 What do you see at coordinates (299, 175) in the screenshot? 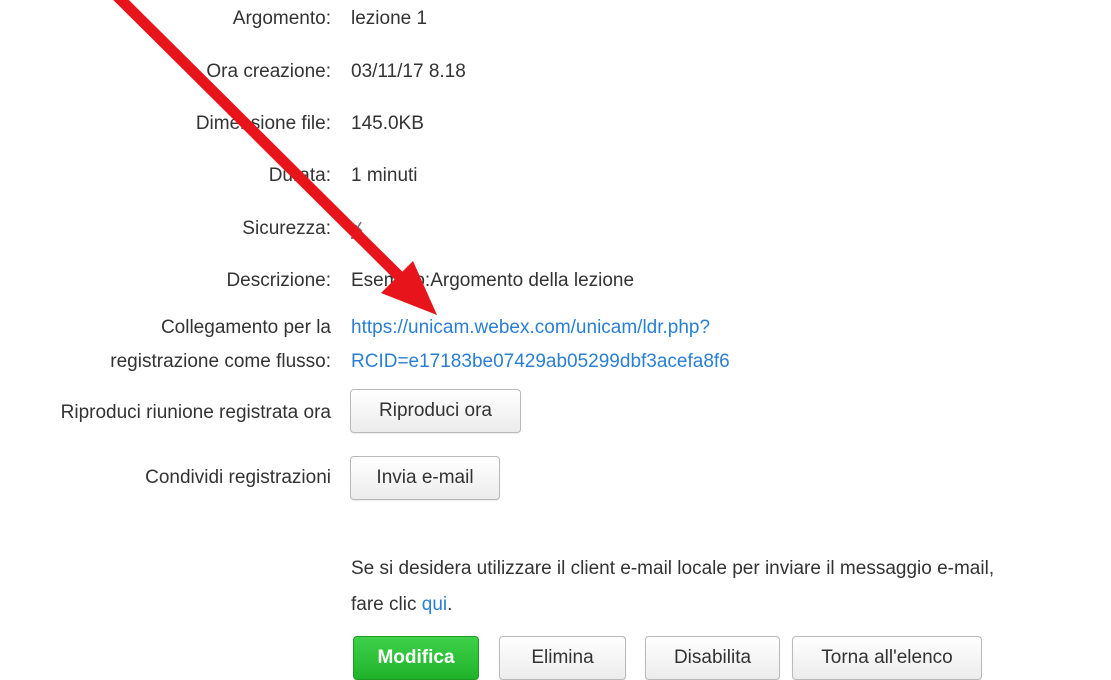
I see `duration-label: Durata:` at bounding box center [299, 175].